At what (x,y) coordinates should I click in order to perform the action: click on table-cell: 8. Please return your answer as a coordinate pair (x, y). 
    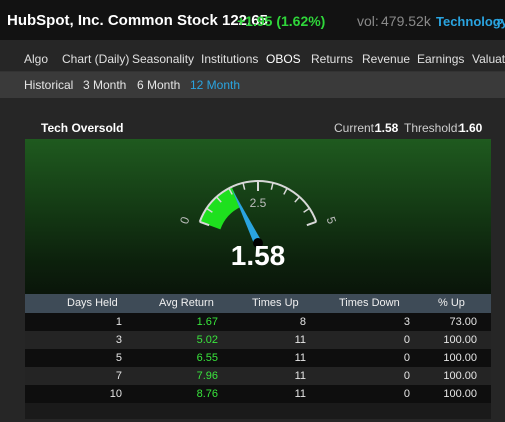
    Looking at the image, I should click on (302, 322).